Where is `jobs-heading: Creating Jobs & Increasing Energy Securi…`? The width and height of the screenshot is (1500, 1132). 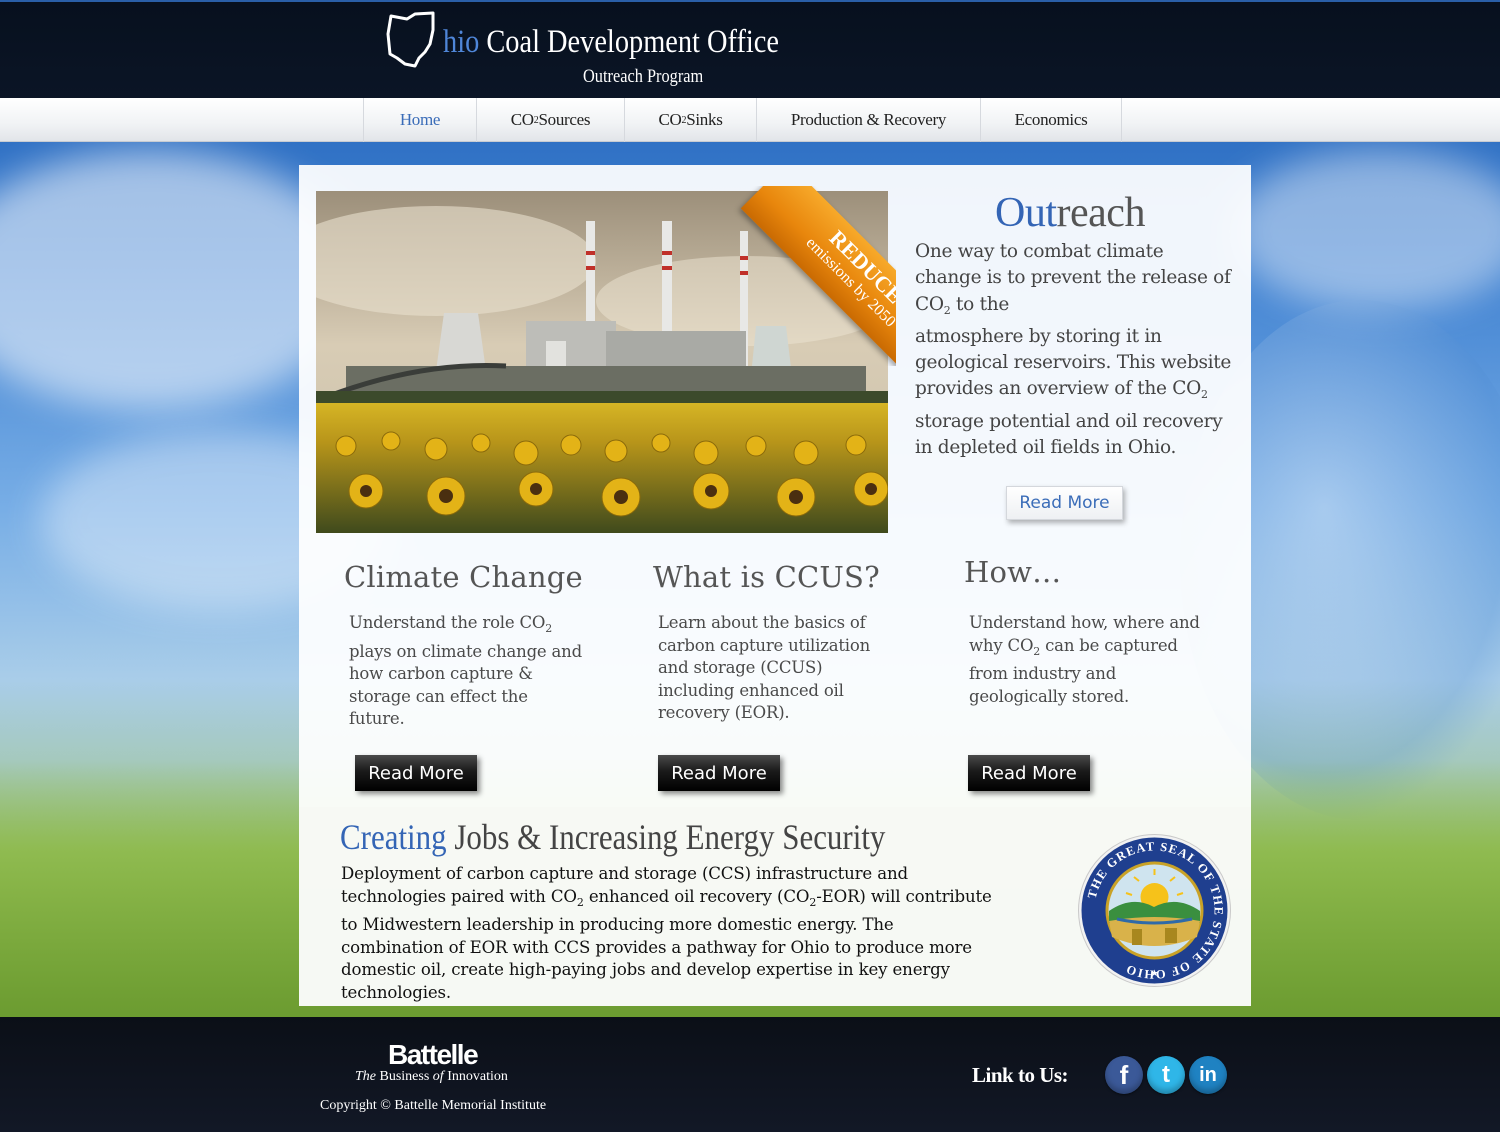 jobs-heading: Creating Jobs & Increasing Energy Securi… is located at coordinates (613, 837).